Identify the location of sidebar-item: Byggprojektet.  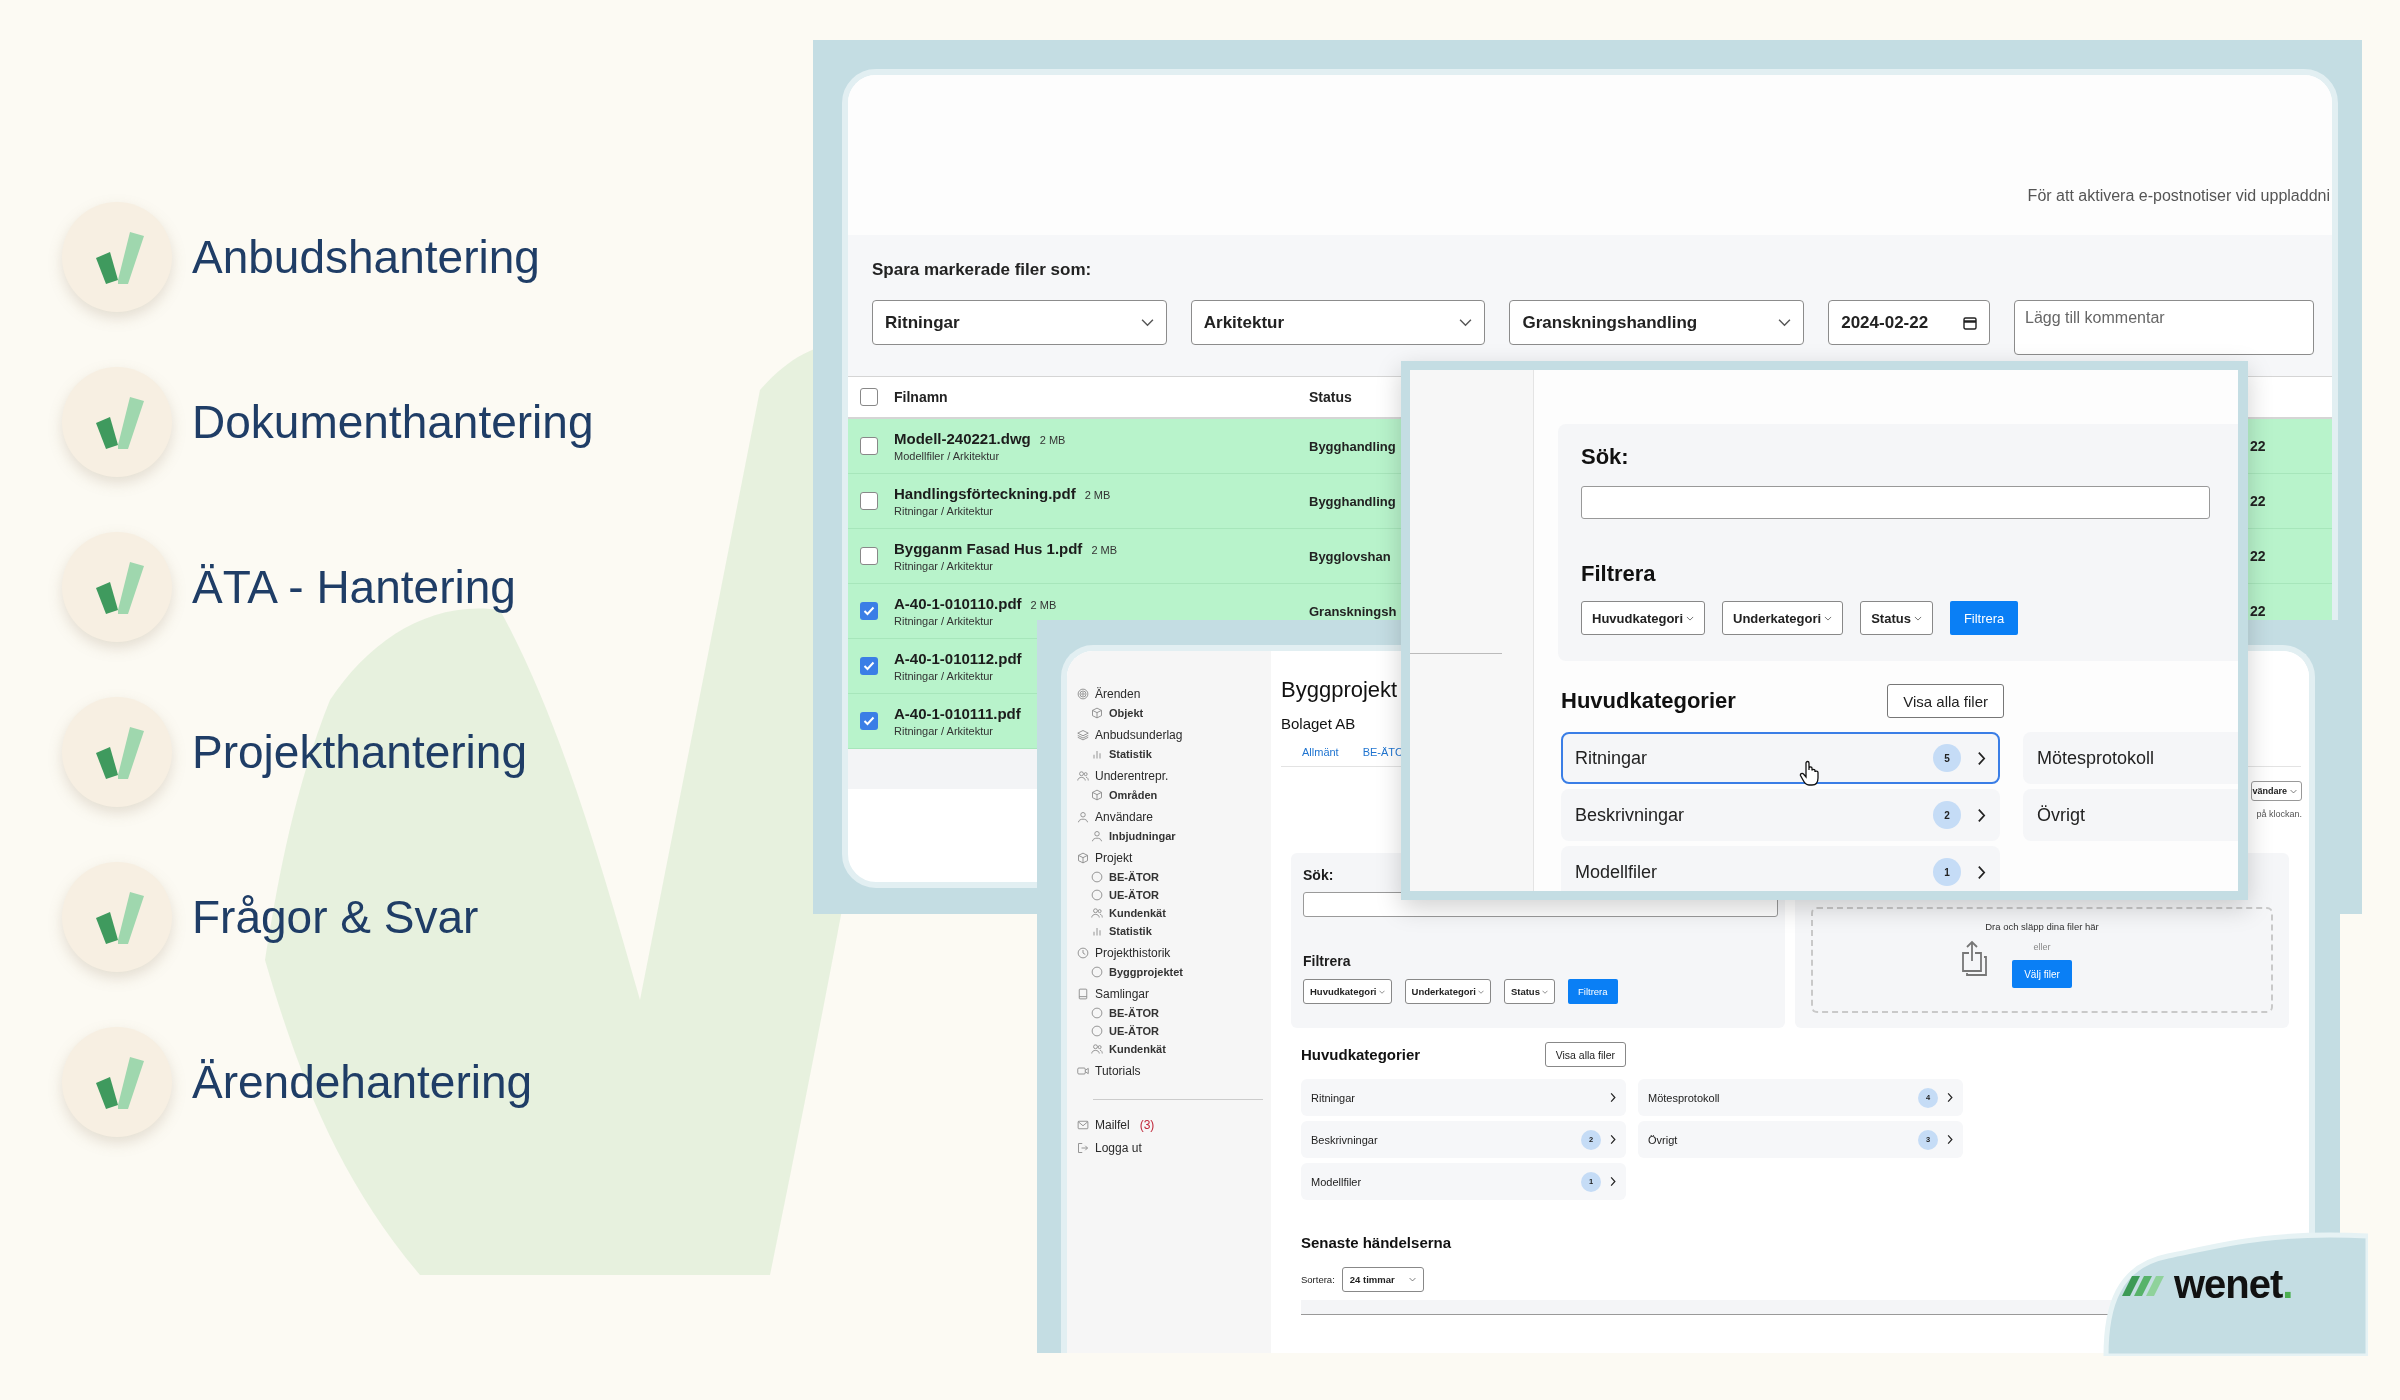
(1174, 972).